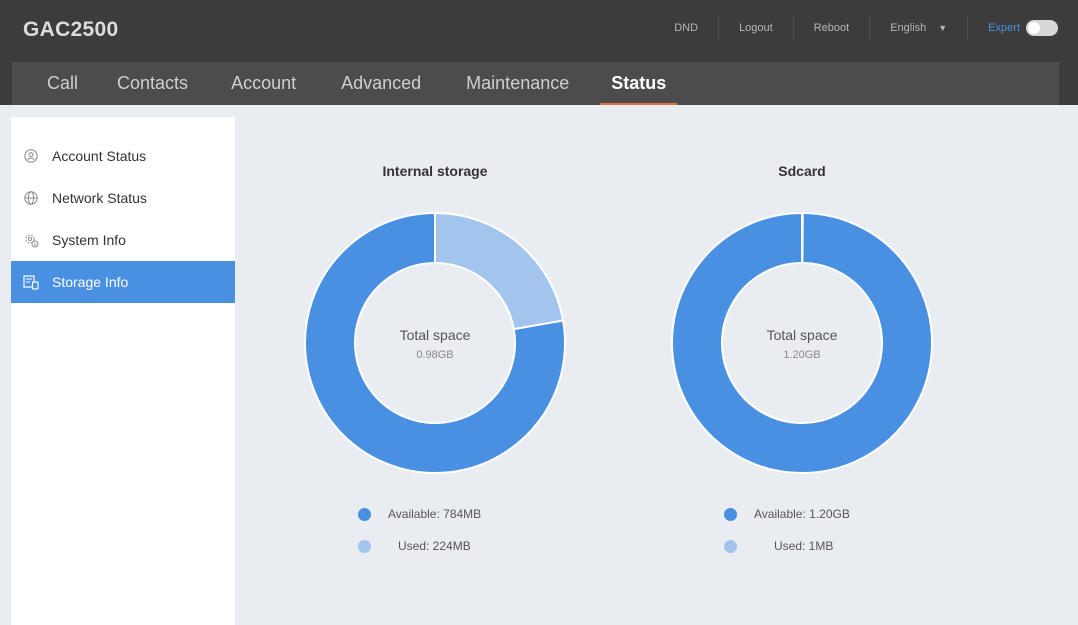  I want to click on legend-used-sdcard: Used: 1MB, so click(778, 546).